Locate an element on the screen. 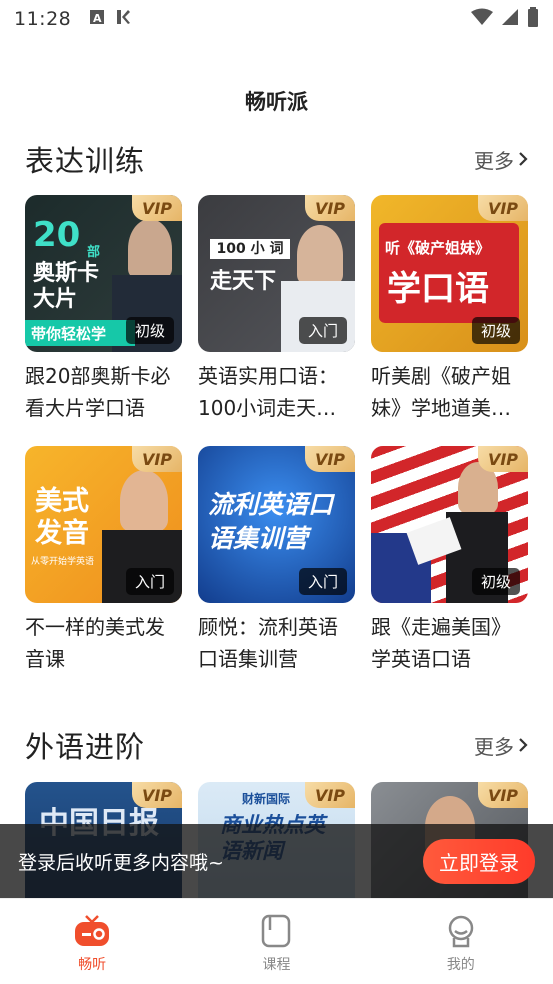 Image resolution: width=553 pixels, height=984 pixels. thumbnail-headline: 学口语 is located at coordinates (438, 289).